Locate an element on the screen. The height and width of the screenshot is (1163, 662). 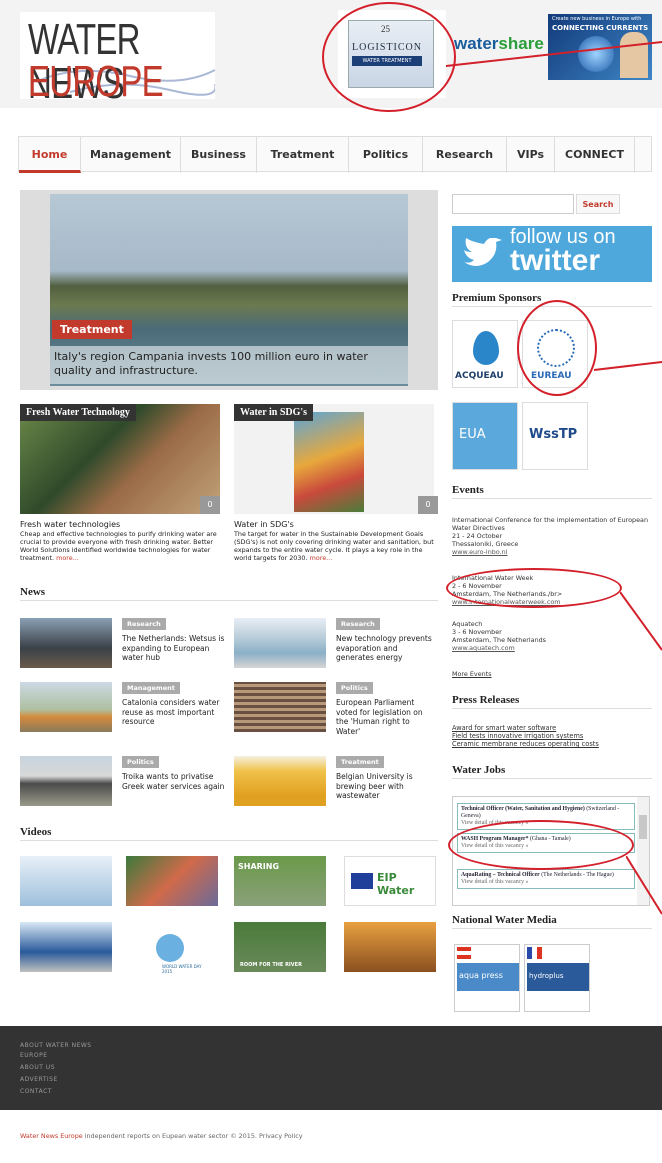
news-tag: Management is located at coordinates (151, 688).